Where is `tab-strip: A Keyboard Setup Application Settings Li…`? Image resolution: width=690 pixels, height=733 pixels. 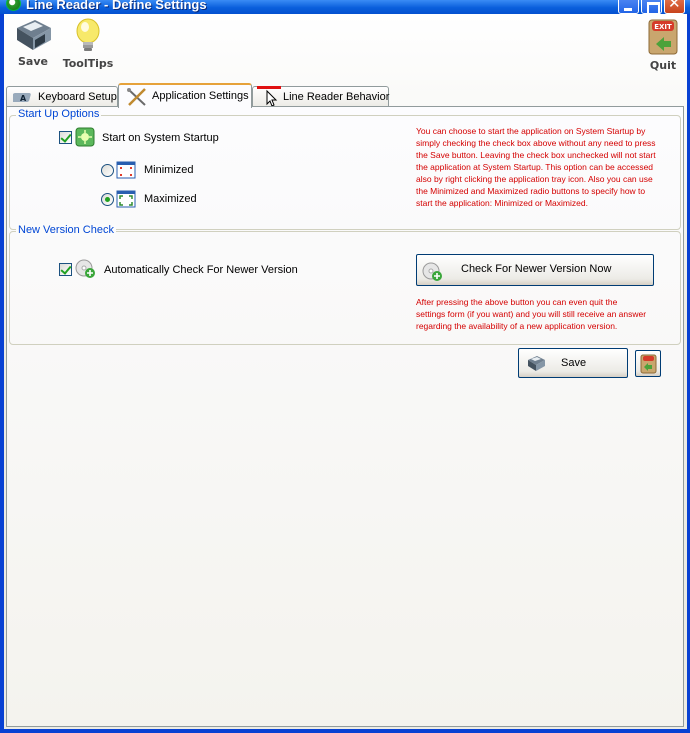
tab-strip: A Keyboard Setup Application Settings Li… is located at coordinates (345, 95).